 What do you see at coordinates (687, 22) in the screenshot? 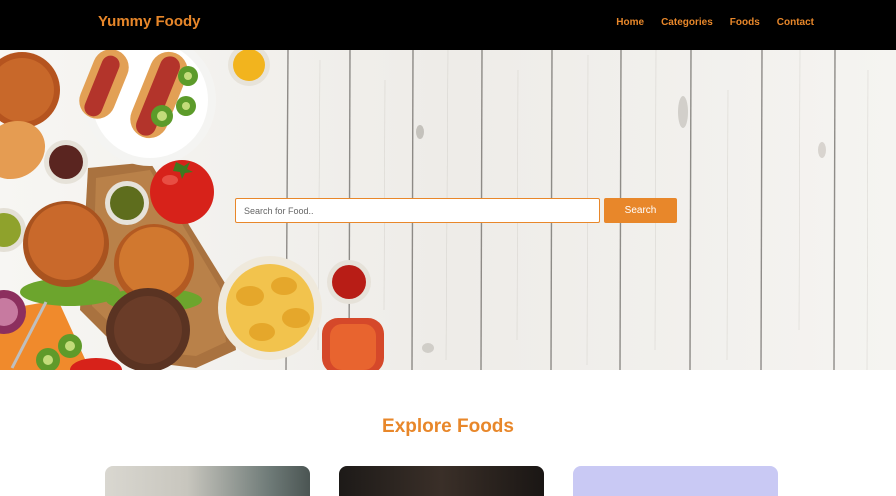
I see `nav-link-categories: Categories` at bounding box center [687, 22].